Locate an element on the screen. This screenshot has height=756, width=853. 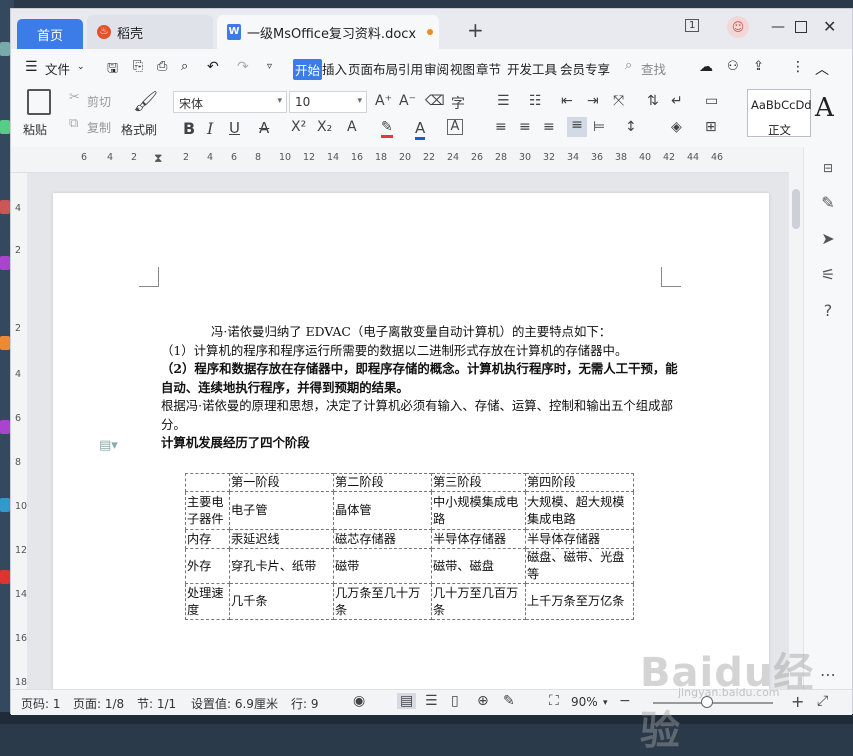
save-icon: 🖫 is located at coordinates (112, 70).